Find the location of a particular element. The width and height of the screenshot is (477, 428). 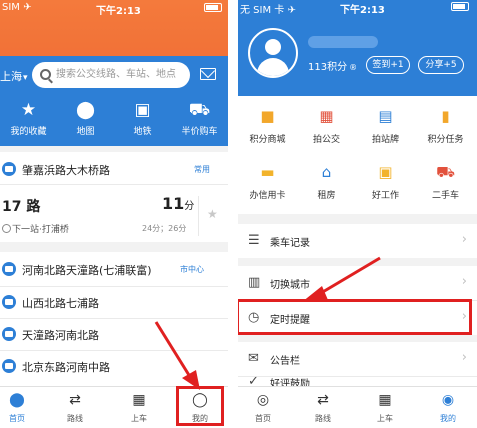

status-bar: 无 SIM 卡 ✈ 下午2:13 is located at coordinates (357, 8).